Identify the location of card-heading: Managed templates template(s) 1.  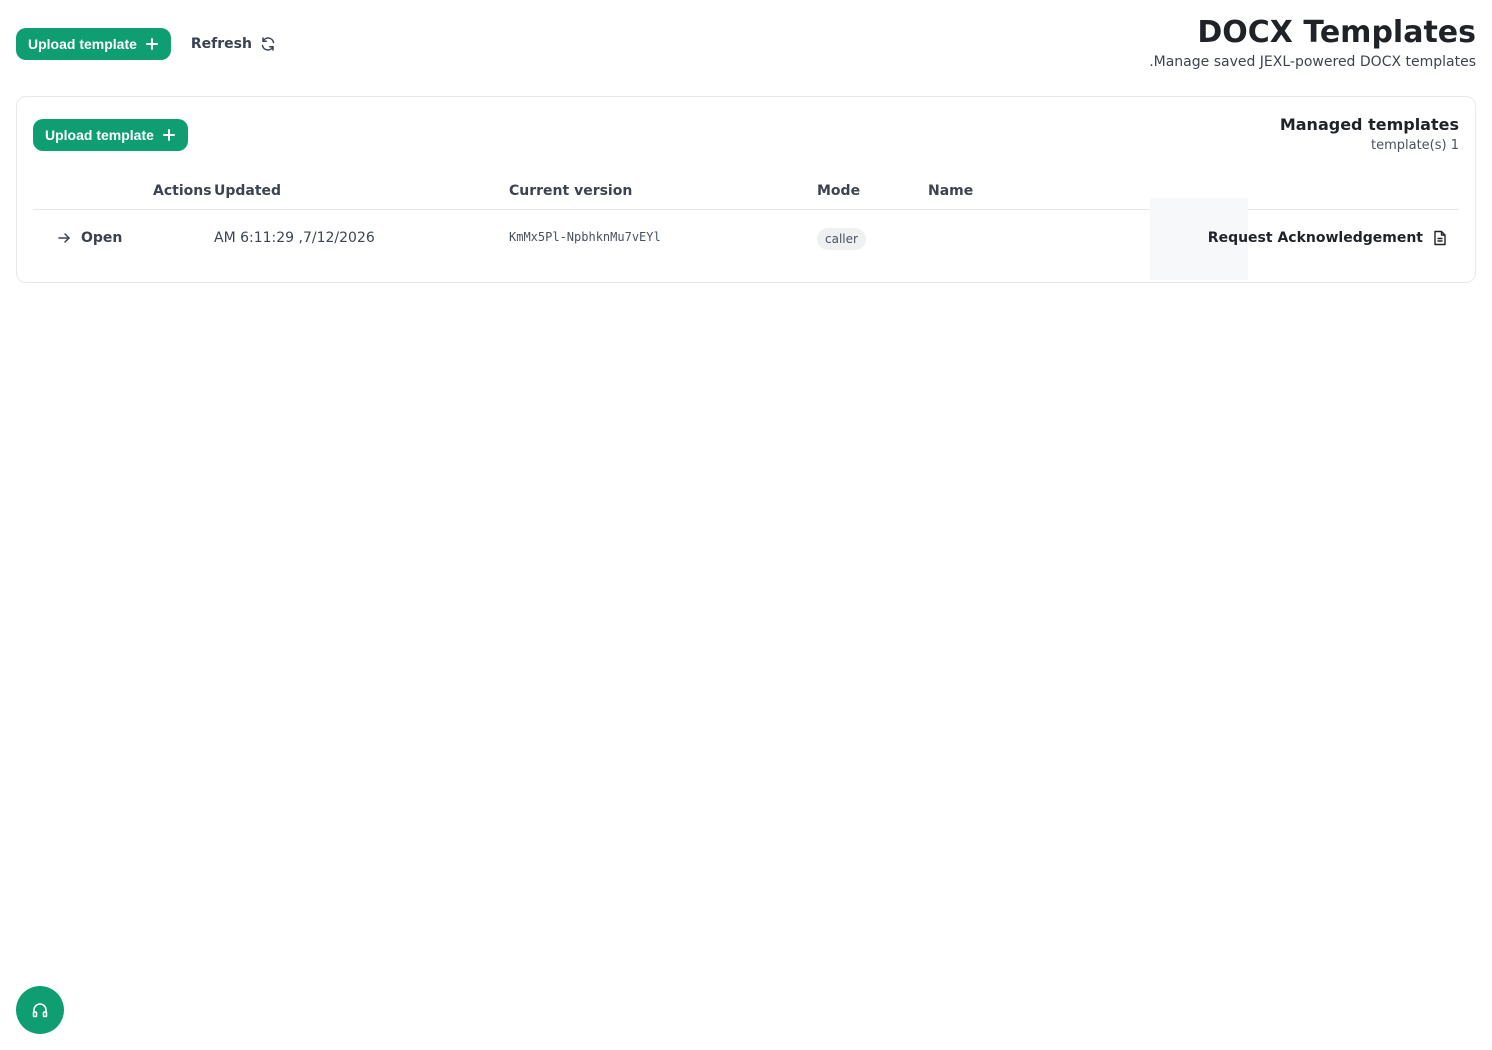
(1369, 134).